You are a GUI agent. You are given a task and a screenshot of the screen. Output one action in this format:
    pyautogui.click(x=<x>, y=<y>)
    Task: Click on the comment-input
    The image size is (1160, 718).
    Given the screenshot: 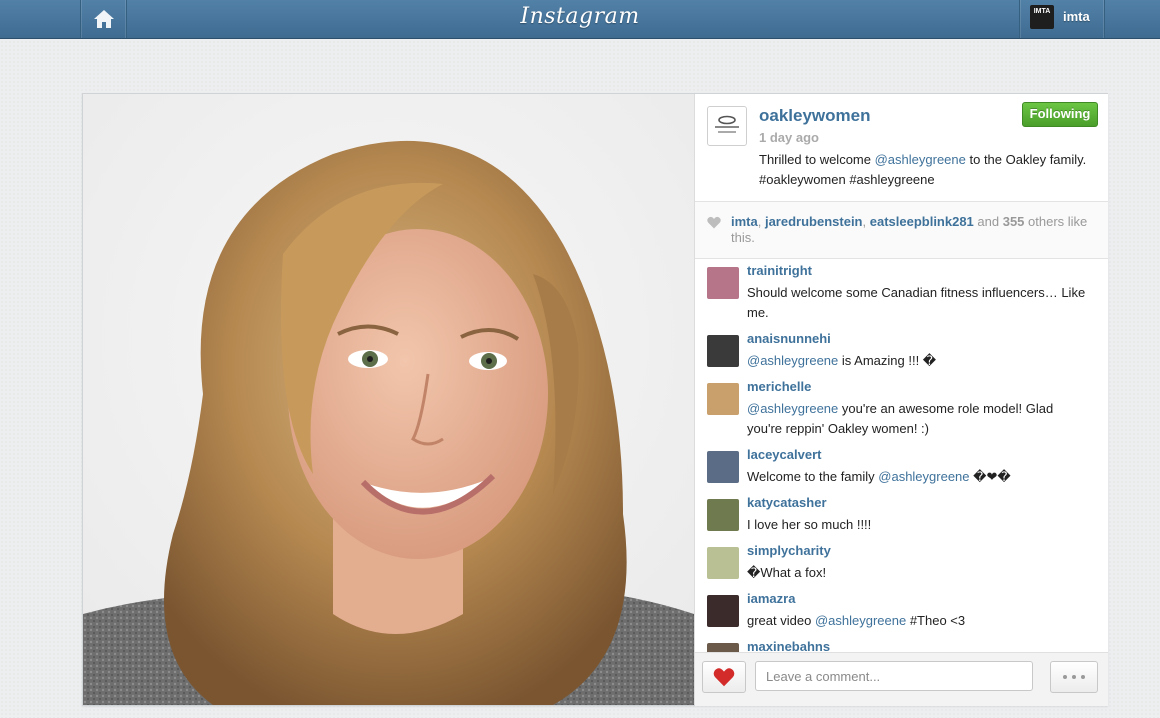 What is the action you would take?
    pyautogui.click(x=894, y=676)
    